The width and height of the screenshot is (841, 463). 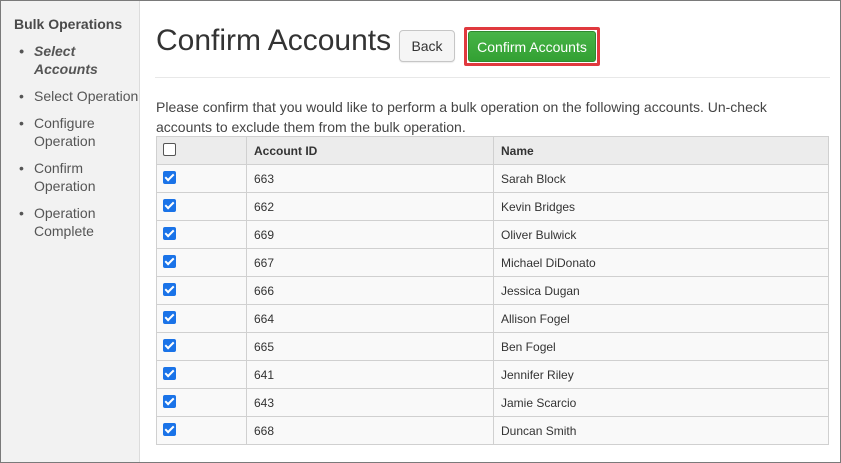 I want to click on column-header-name: Name, so click(x=661, y=150).